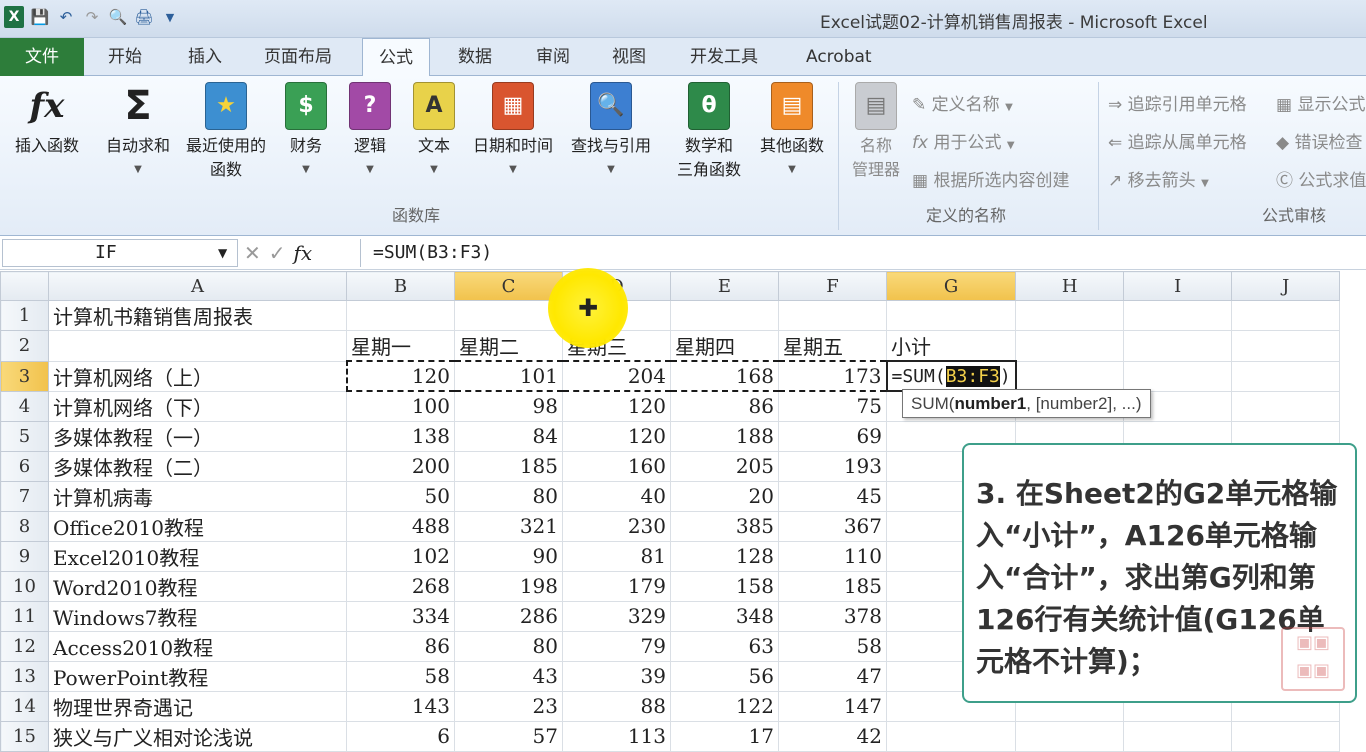 The width and height of the screenshot is (1366, 752). Describe the element at coordinates (400, 706) in the screenshot. I see `cell-b14: 143` at that location.